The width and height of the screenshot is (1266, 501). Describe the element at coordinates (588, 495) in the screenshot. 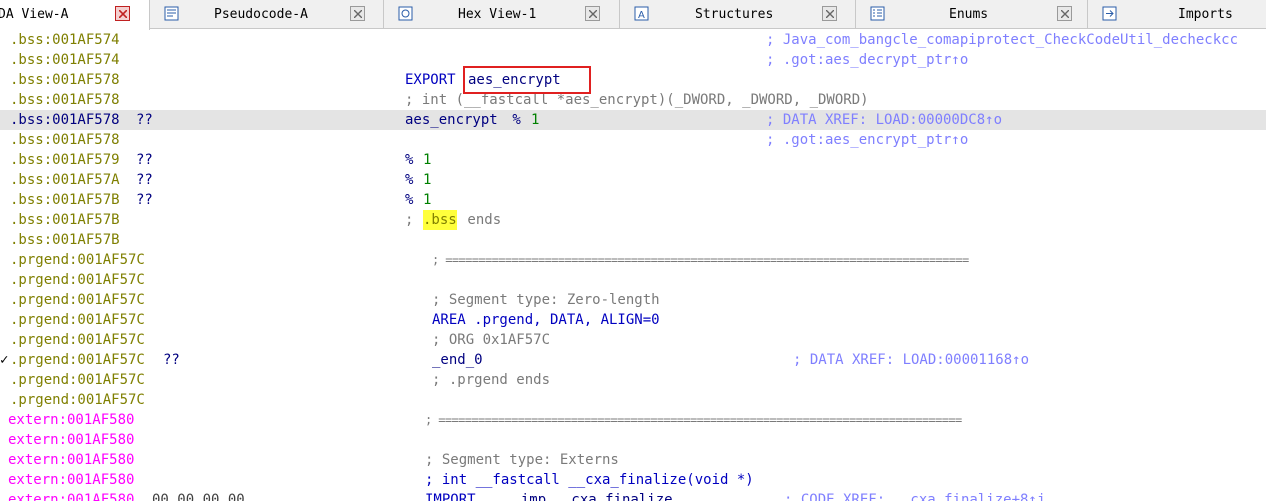

I see `symbol-name: __imp___cxa_finalize` at that location.